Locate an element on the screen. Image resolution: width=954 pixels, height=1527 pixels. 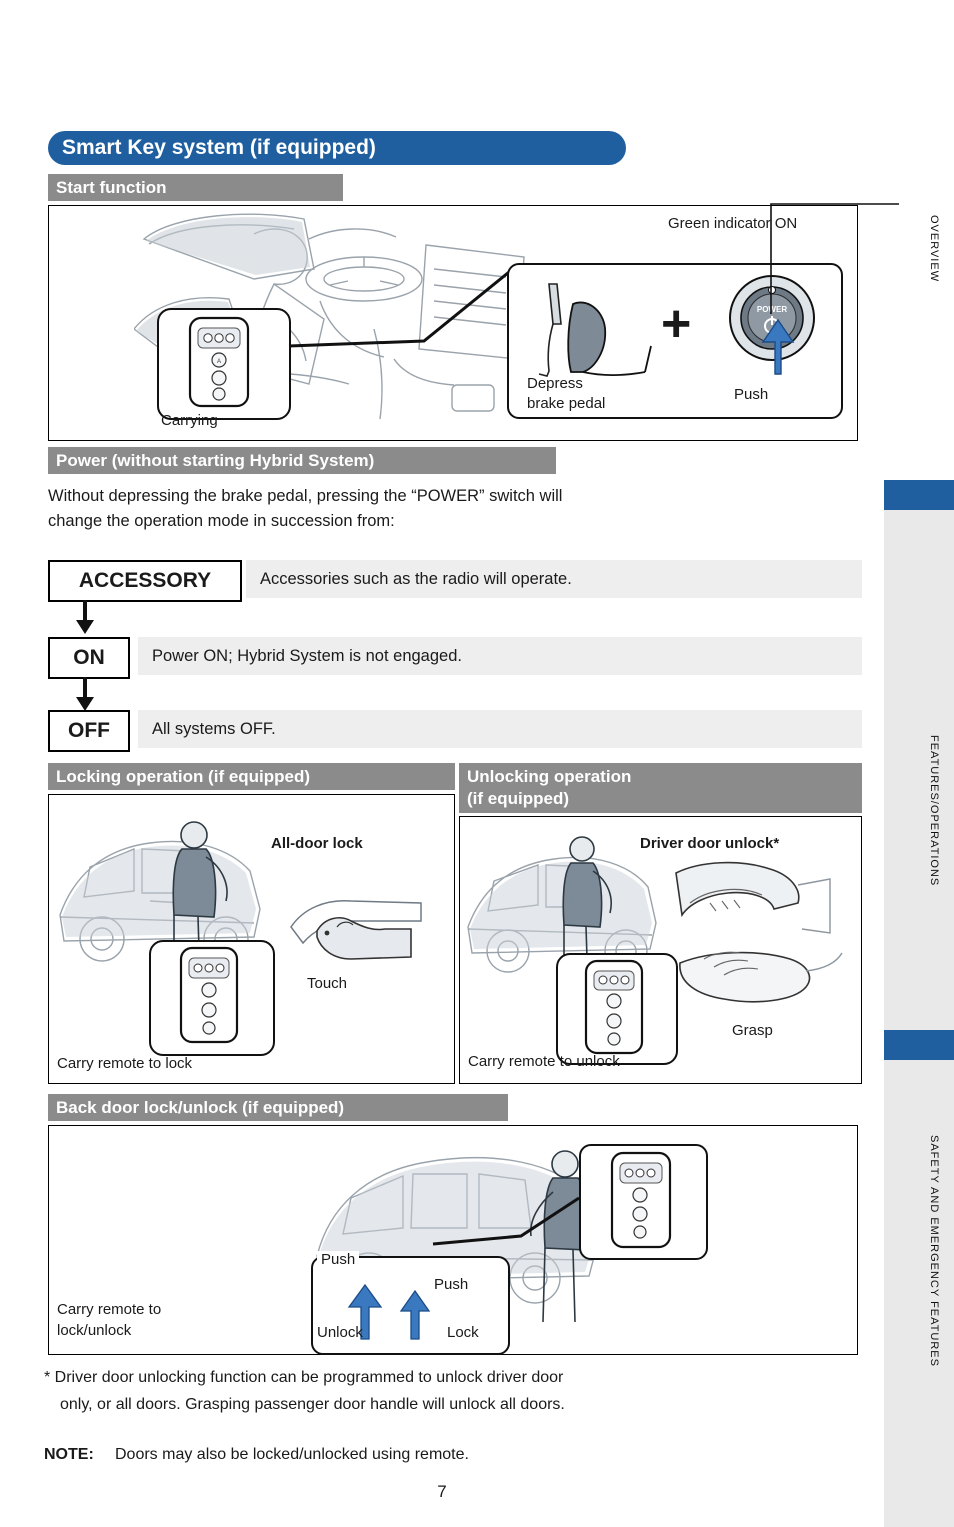
page-number: 7 is located at coordinates (442, 1491).